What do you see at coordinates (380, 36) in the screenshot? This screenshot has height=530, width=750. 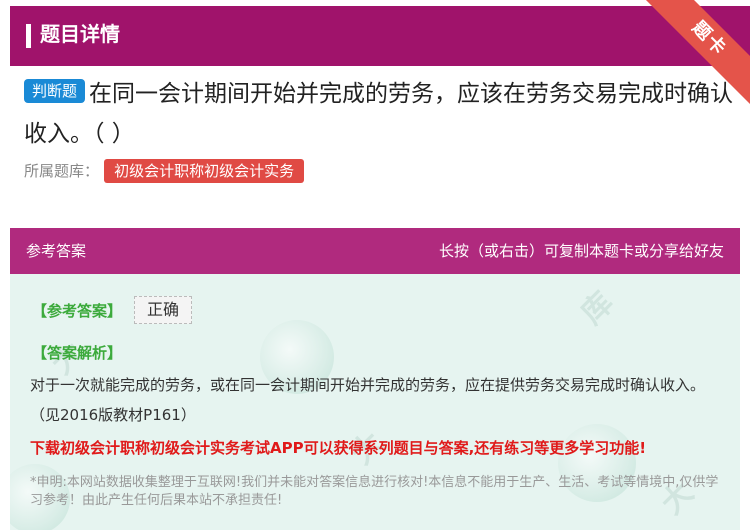 I see `header-bar` at bounding box center [380, 36].